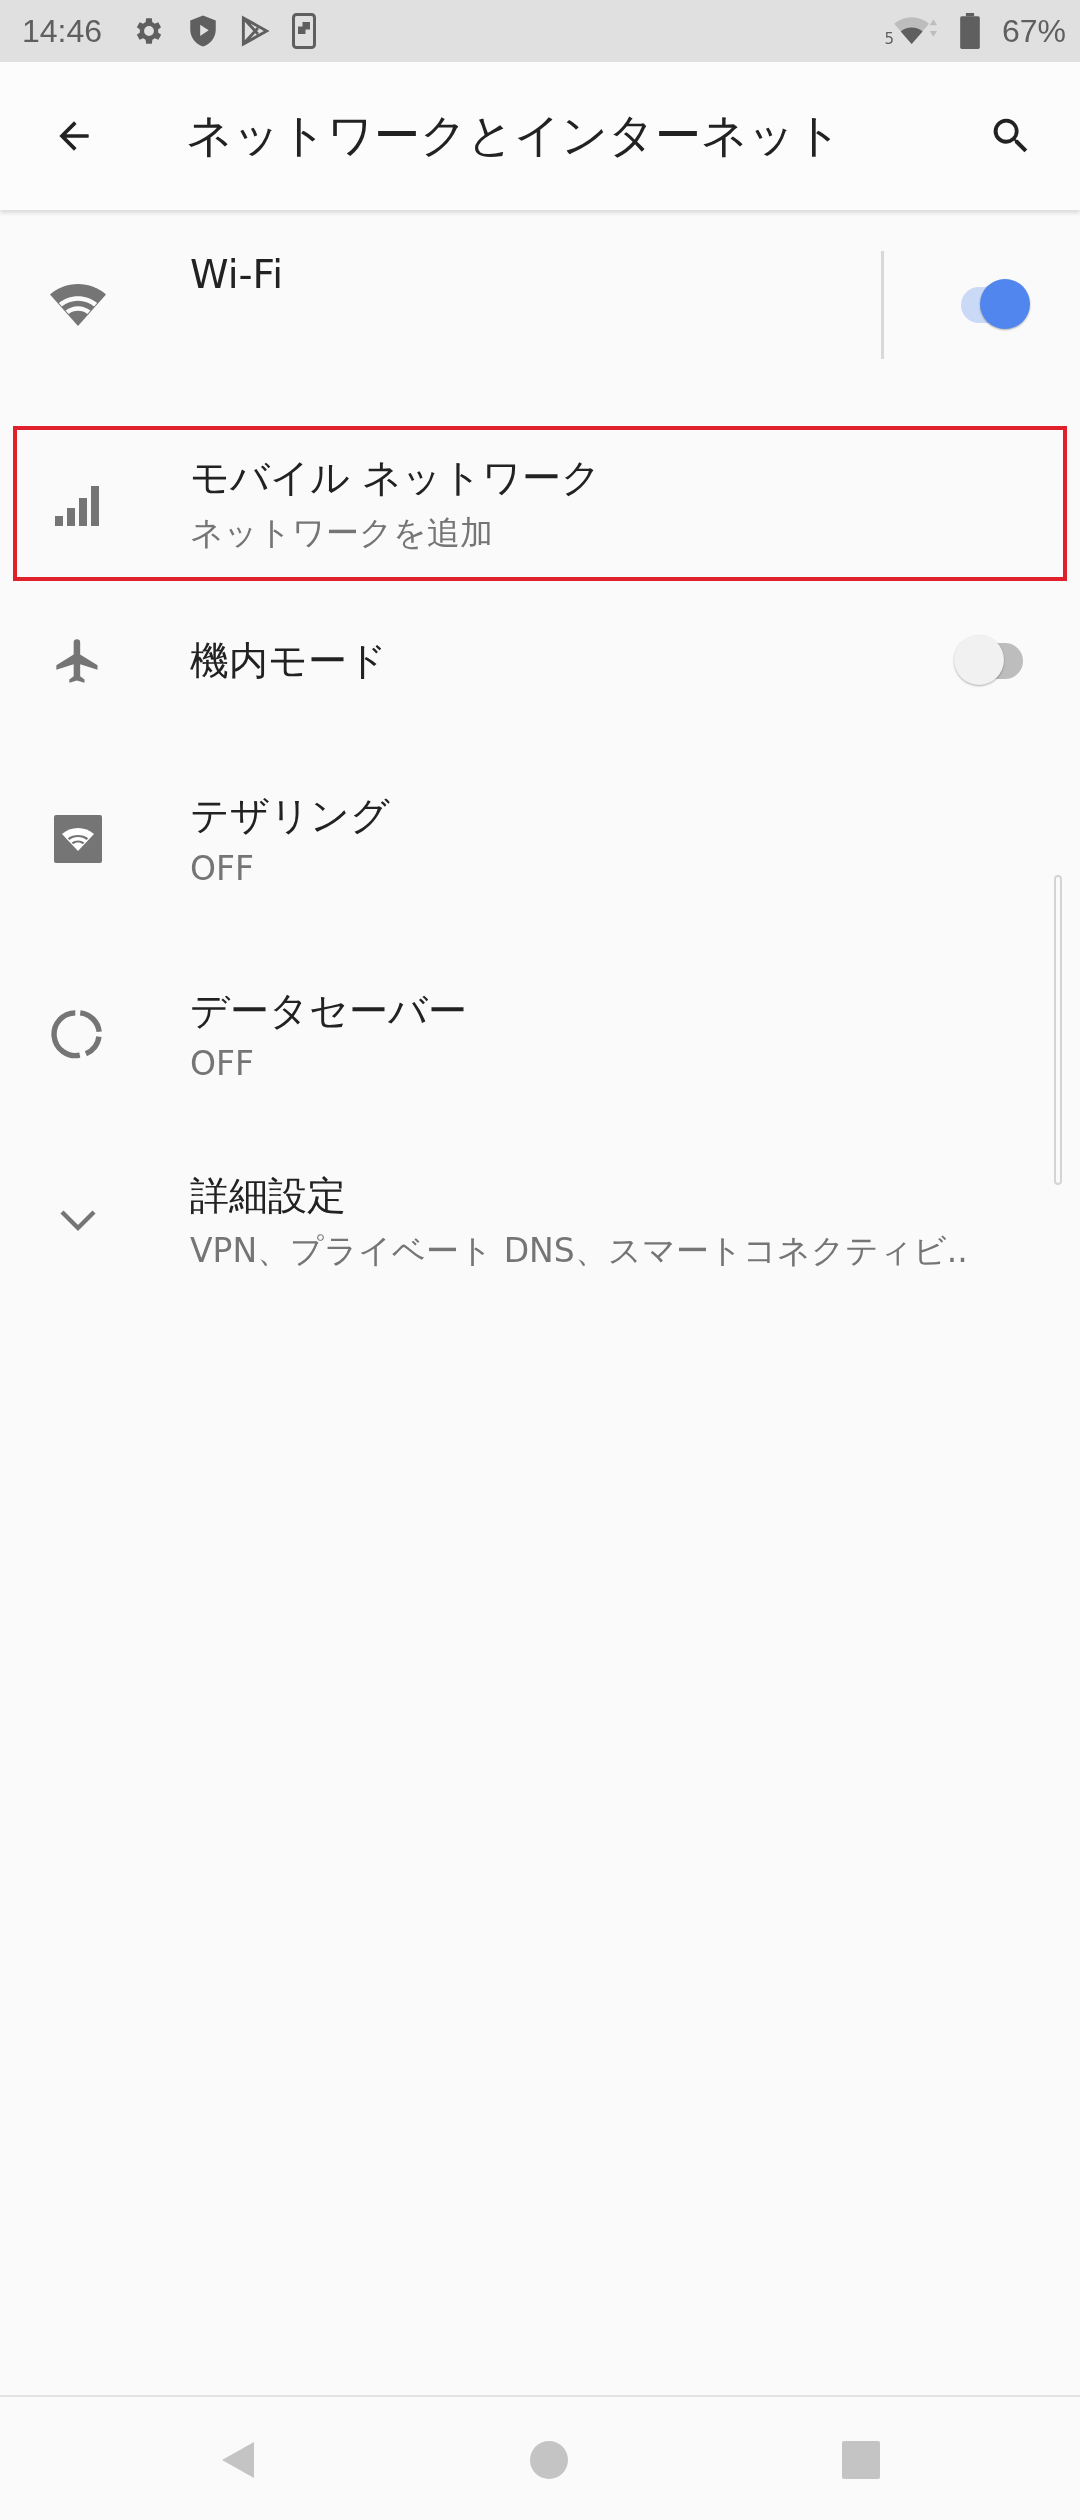  I want to click on settings-item: Wi-Fi, so click(540, 305).